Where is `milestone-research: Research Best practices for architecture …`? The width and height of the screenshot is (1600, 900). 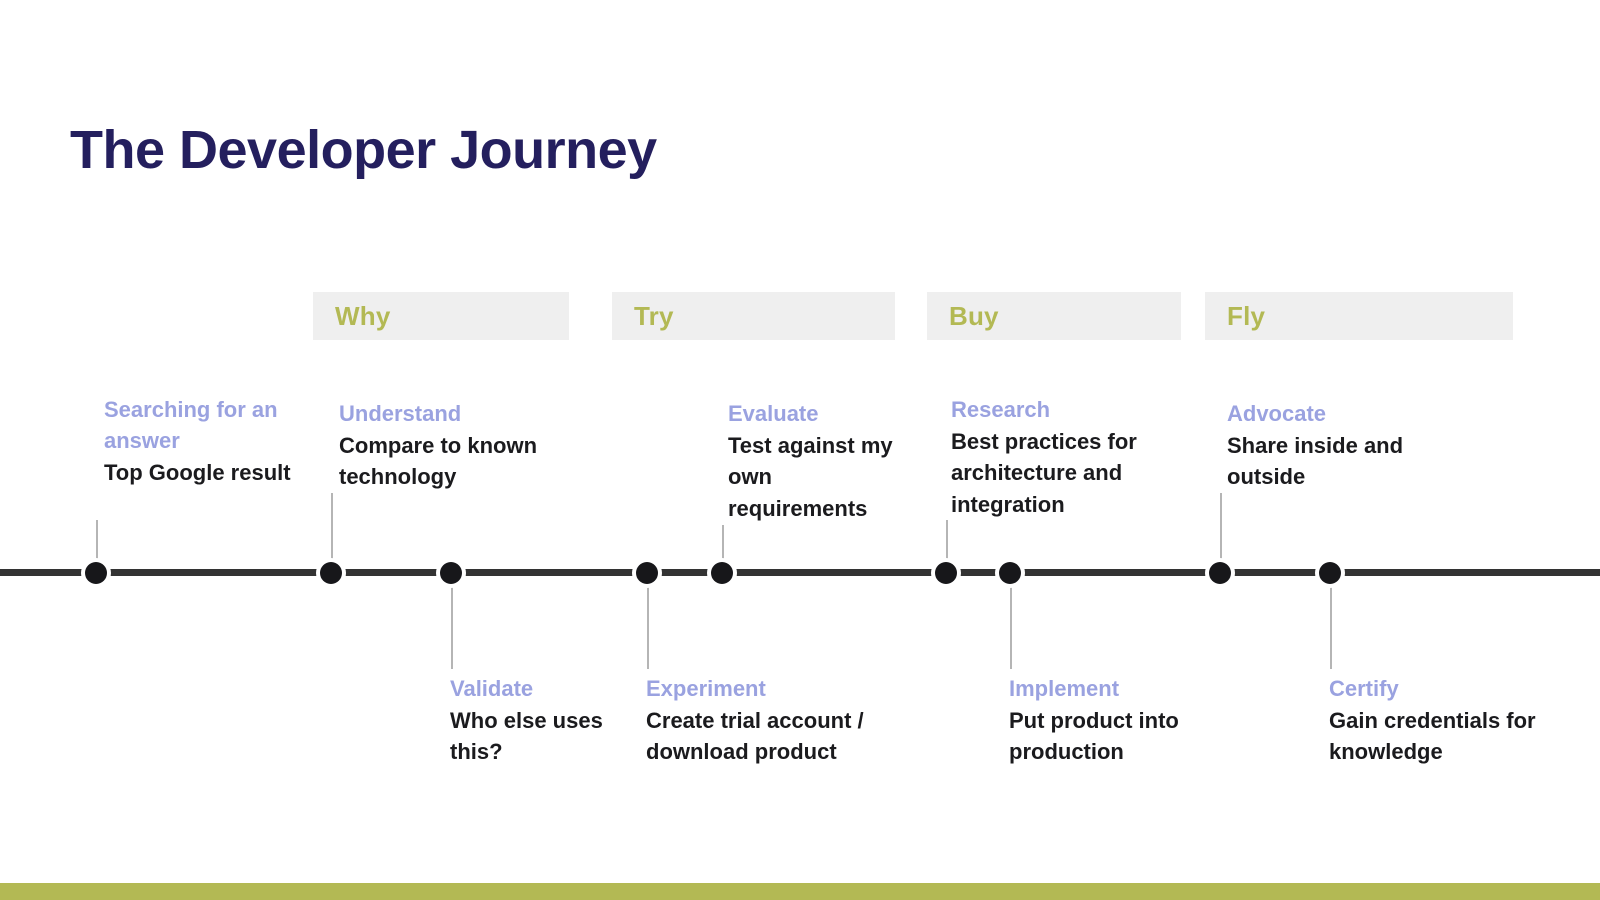
milestone-research: Research Best practices for architecture … is located at coordinates (1066, 457).